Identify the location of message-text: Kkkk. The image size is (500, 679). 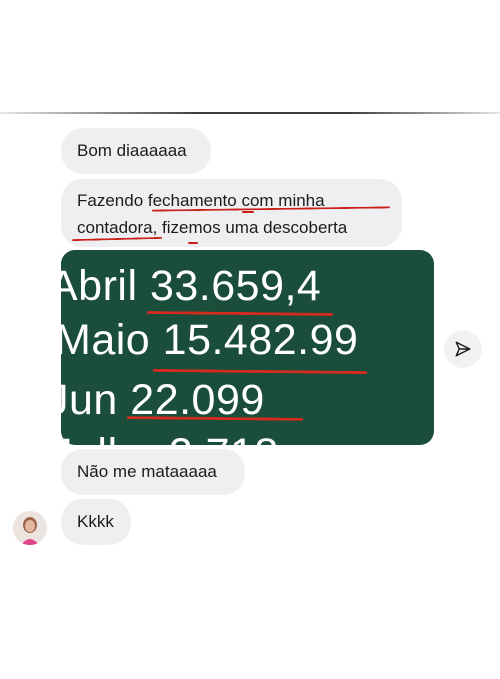
(95, 521).